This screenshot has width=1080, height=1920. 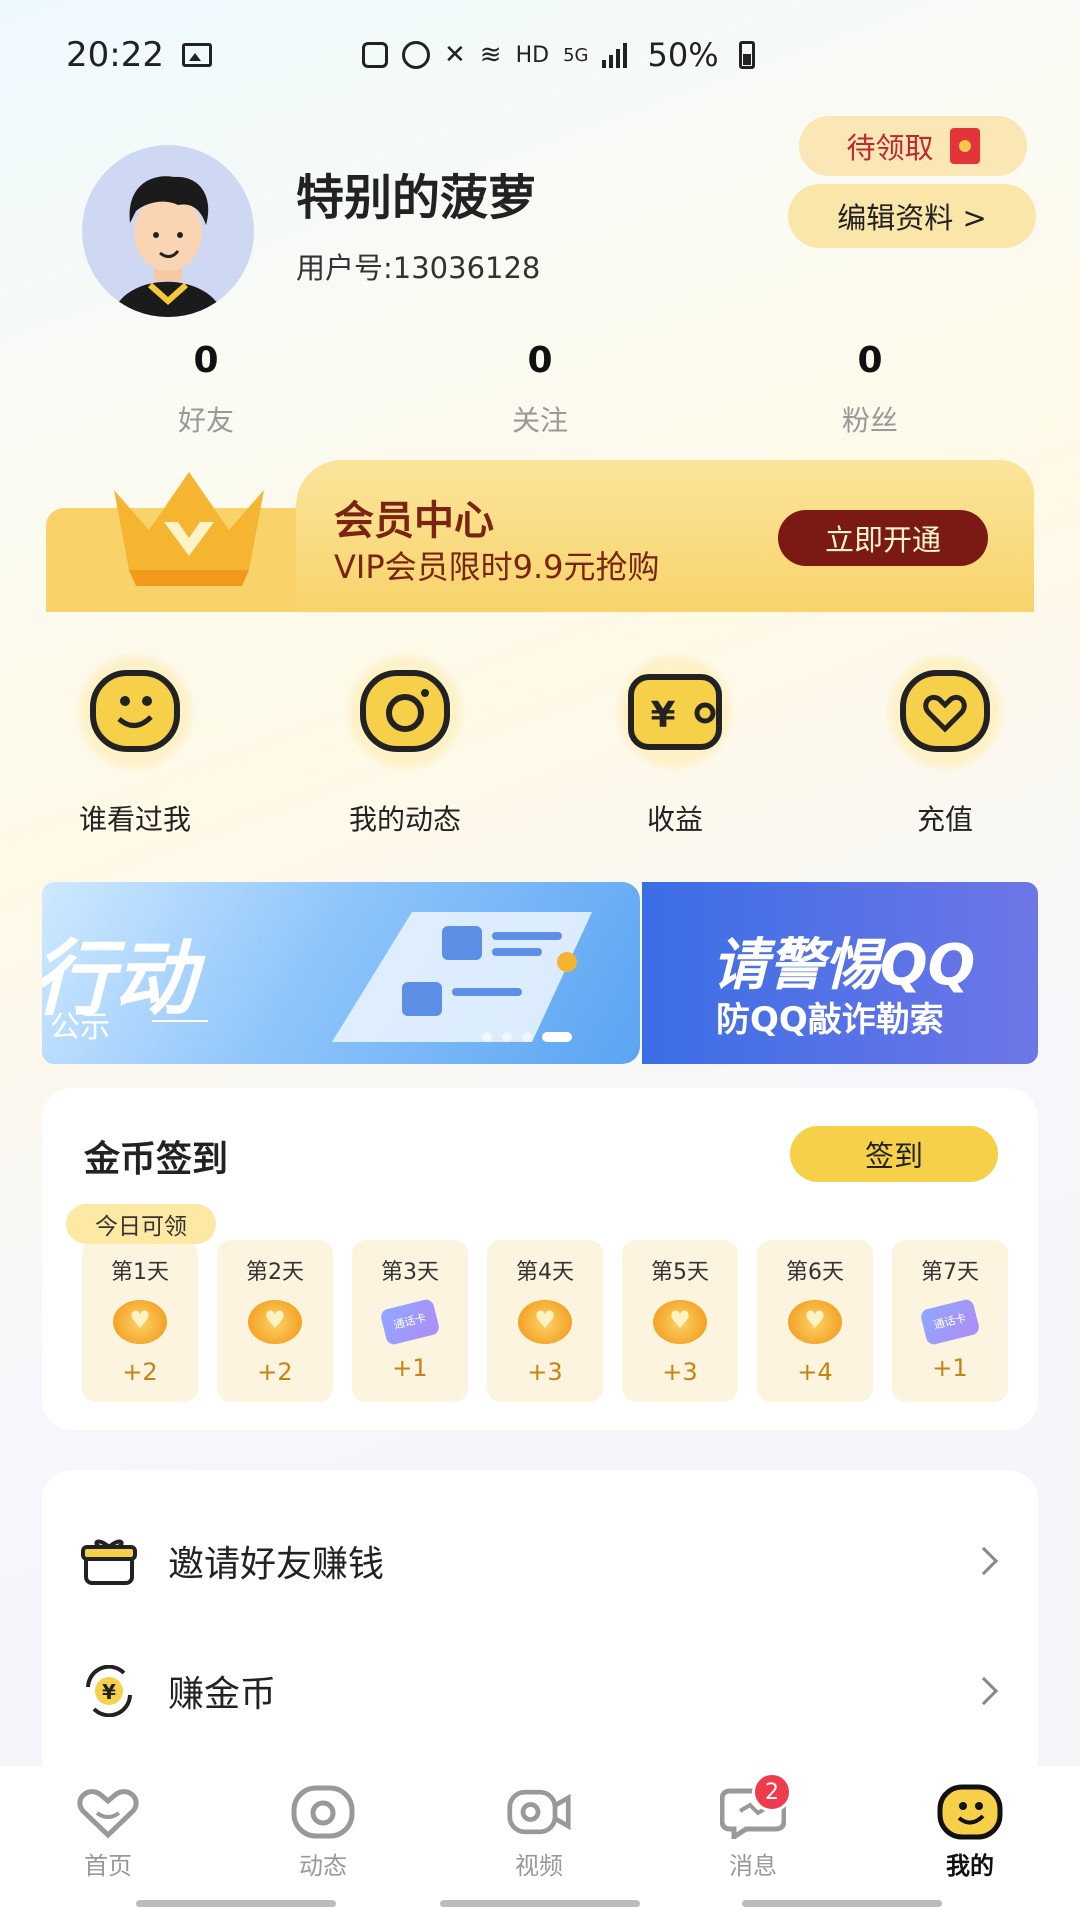 I want to click on heart-smile-icon, so click(x=108, y=1812).